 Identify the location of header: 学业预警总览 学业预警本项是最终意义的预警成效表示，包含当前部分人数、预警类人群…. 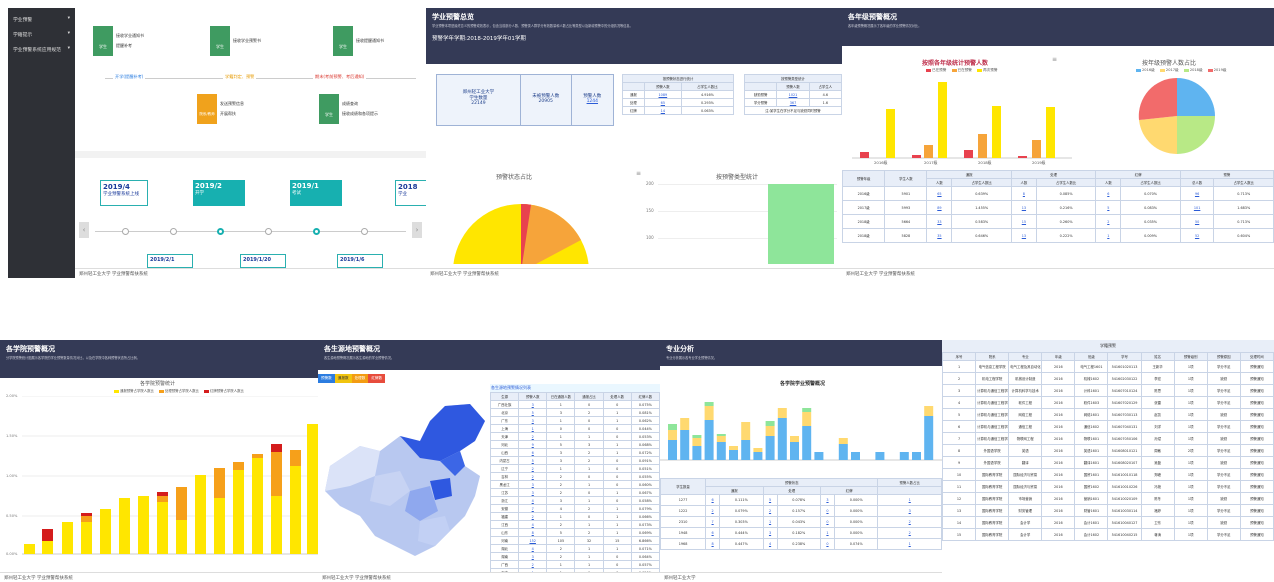
(634, 36).